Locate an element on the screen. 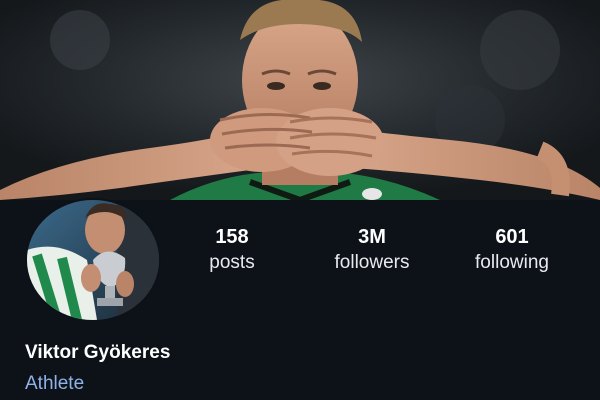  following-label: following is located at coordinates (512, 262).